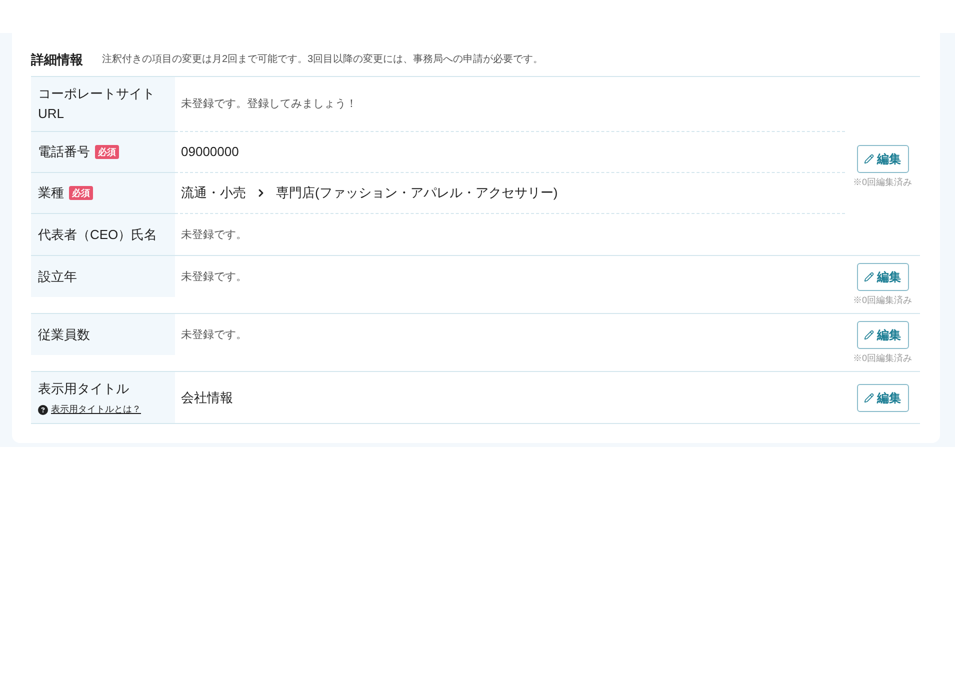 This screenshot has height=692, width=955. I want to click on help-link: 表示用タイトルとは？, so click(96, 409).